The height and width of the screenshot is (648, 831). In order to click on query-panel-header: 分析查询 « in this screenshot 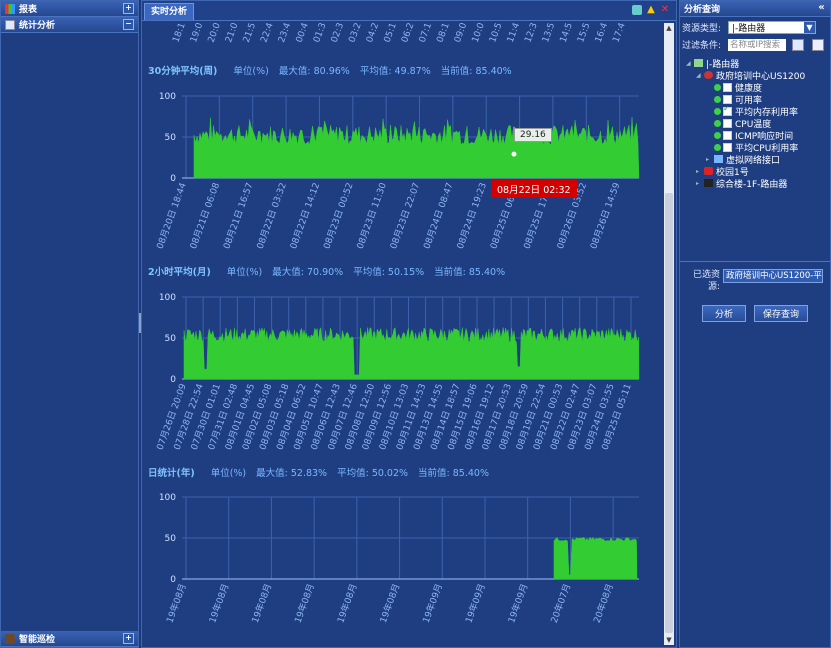, I will do `click(755, 9)`.